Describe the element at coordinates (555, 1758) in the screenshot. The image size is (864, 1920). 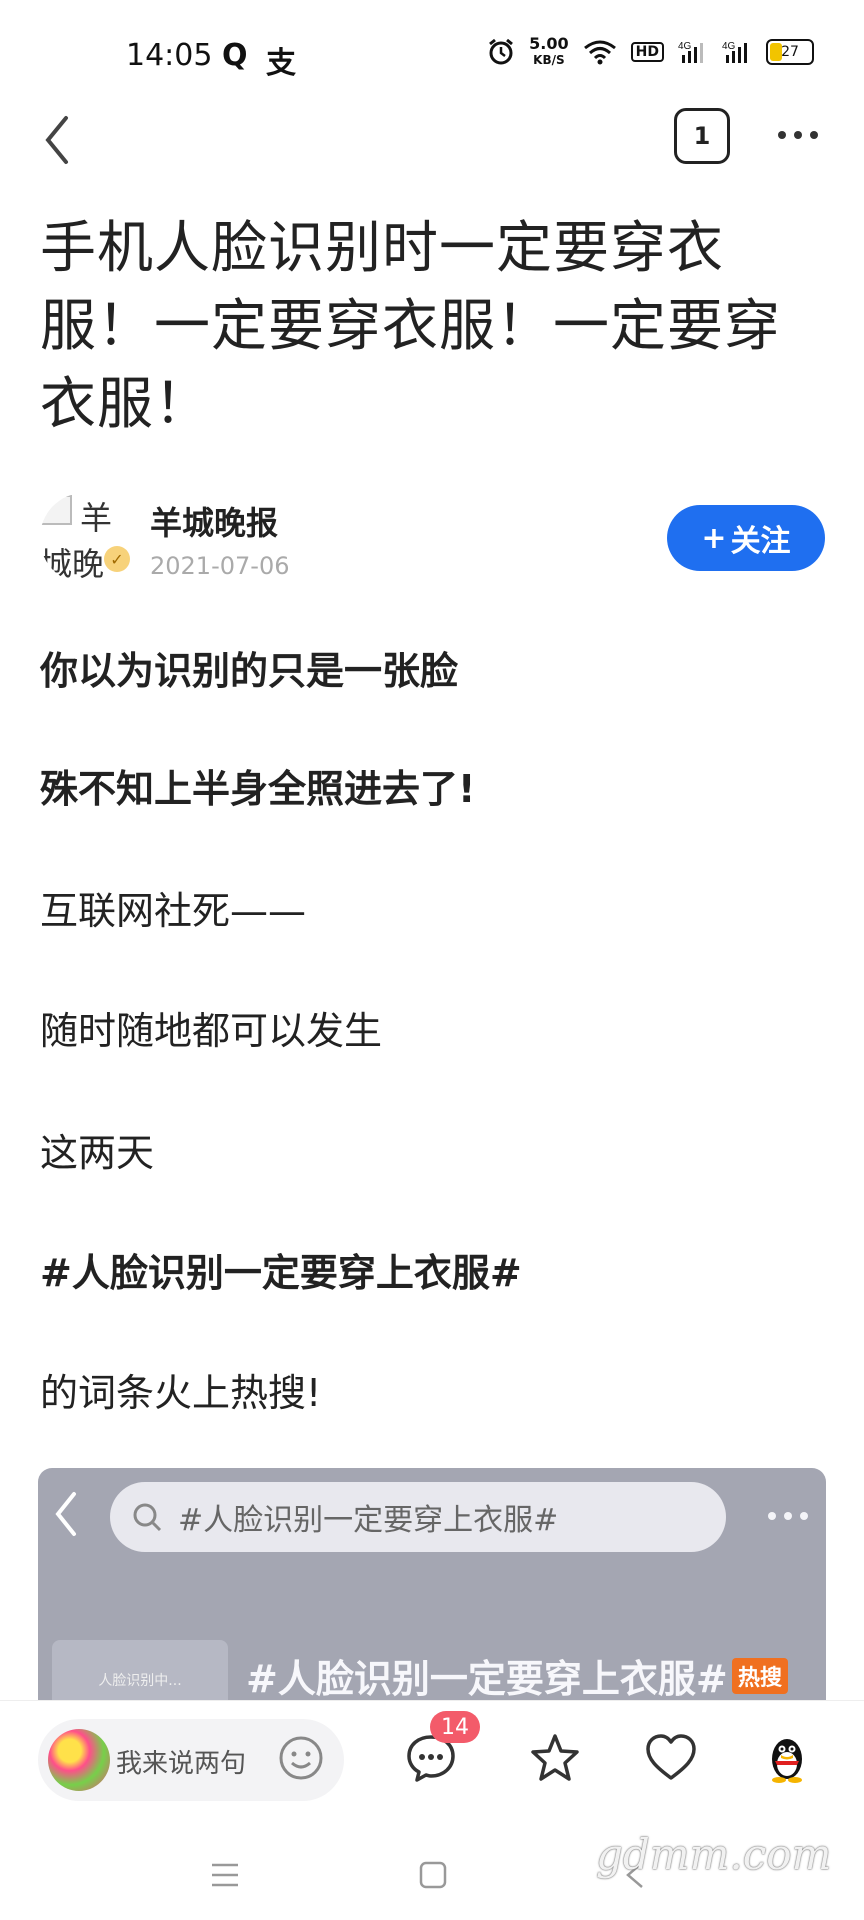
I see `star-icon` at that location.